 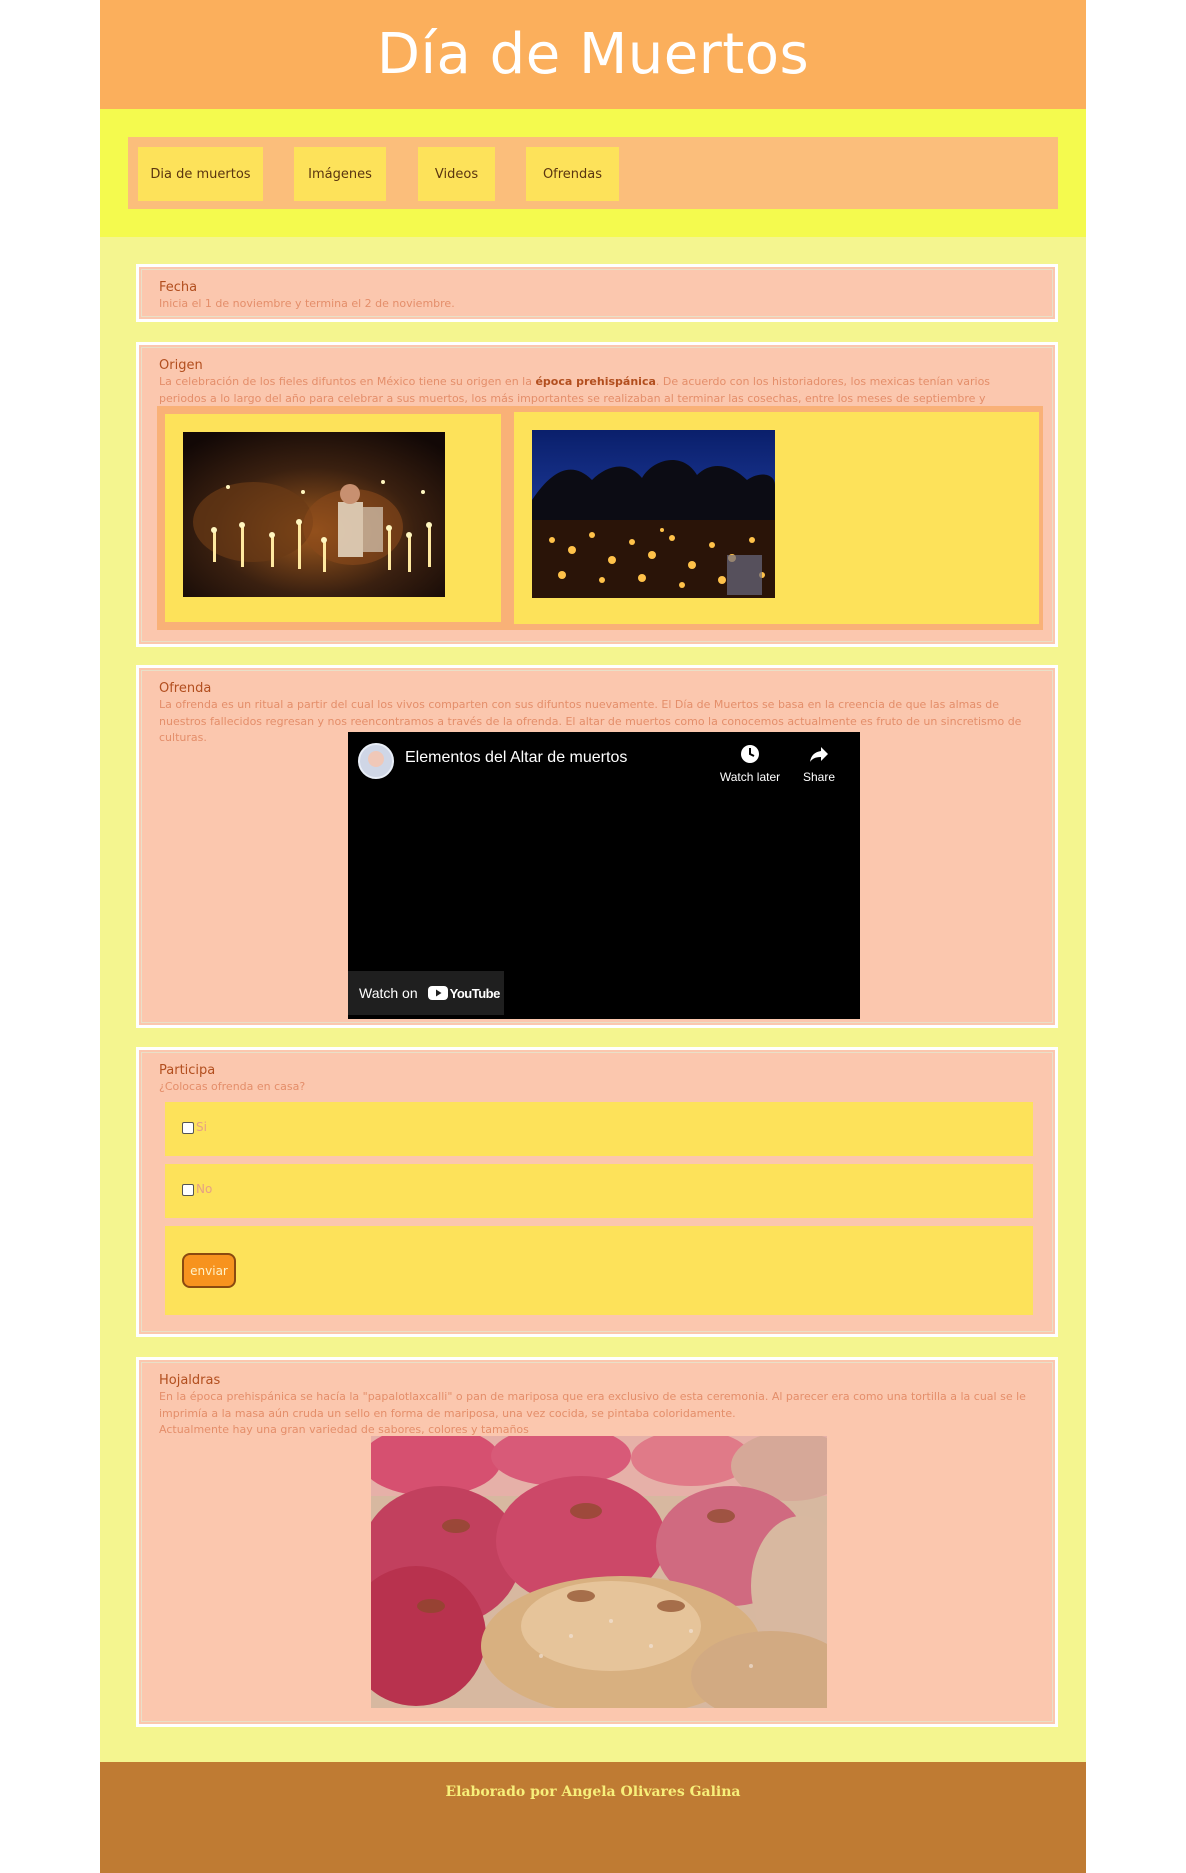 What do you see at coordinates (314, 514) in the screenshot?
I see `cemetery-candles-photo` at bounding box center [314, 514].